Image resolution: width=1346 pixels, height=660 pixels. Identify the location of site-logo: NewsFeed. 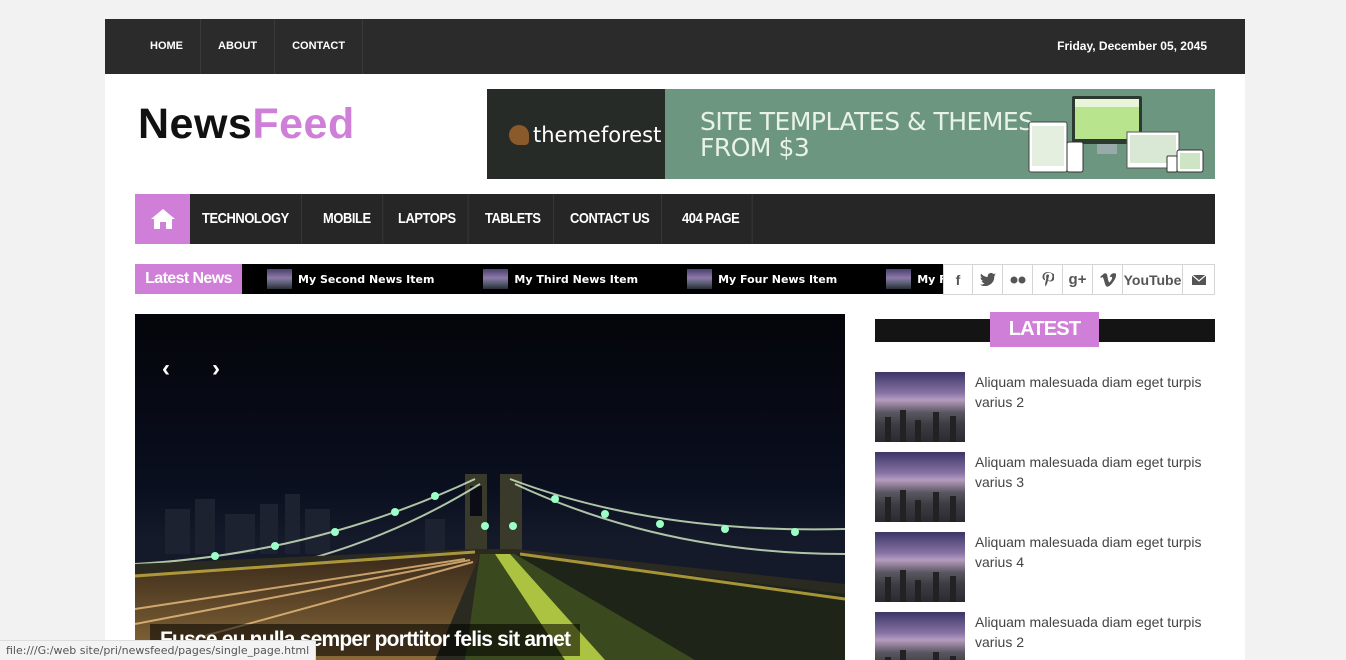
(246, 124).